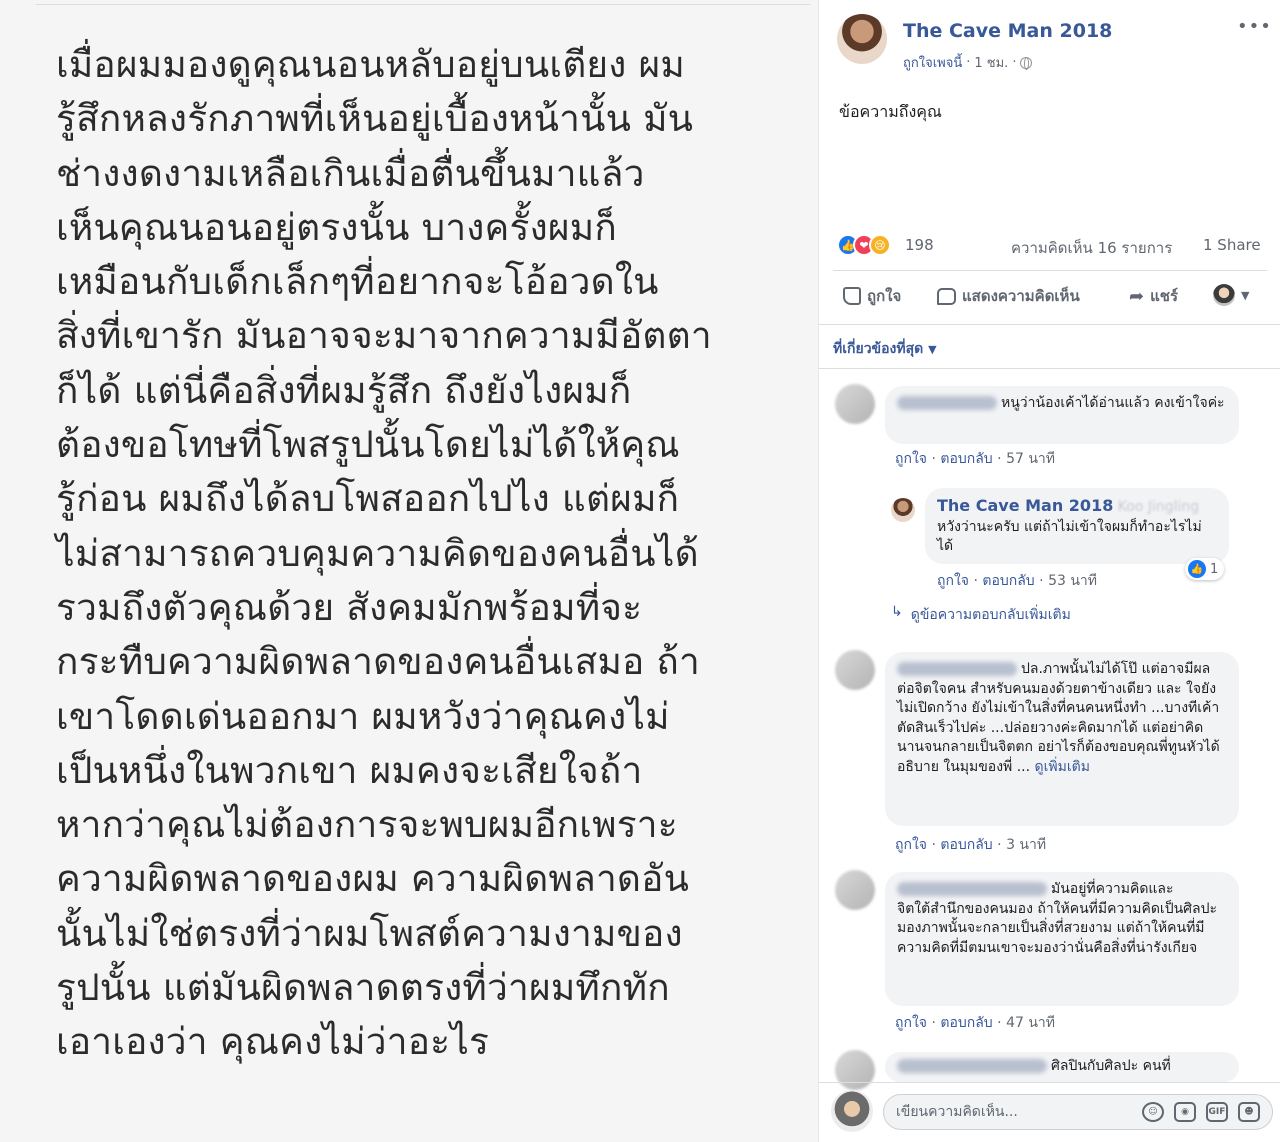 The height and width of the screenshot is (1142, 1280). What do you see at coordinates (1113, 403) in the screenshot?
I see `comment-text: หนูว่าน้องเค้าได้อ่านแล้ว คงเข้าใจค่ะ` at bounding box center [1113, 403].